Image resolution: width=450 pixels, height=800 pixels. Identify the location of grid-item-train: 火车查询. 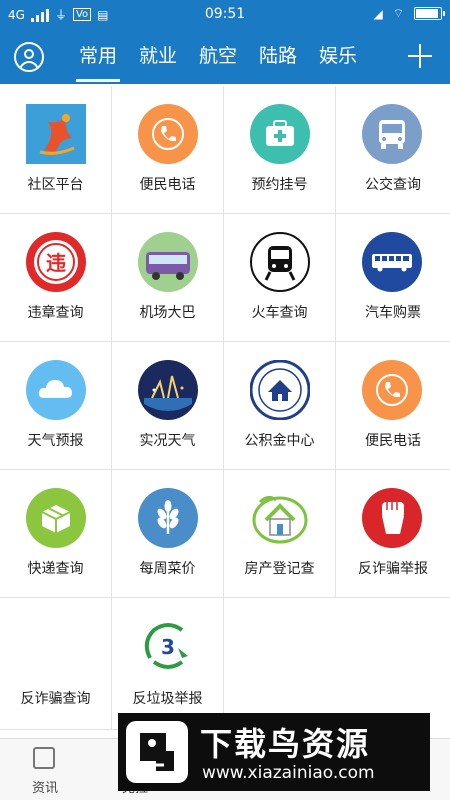
(280, 278).